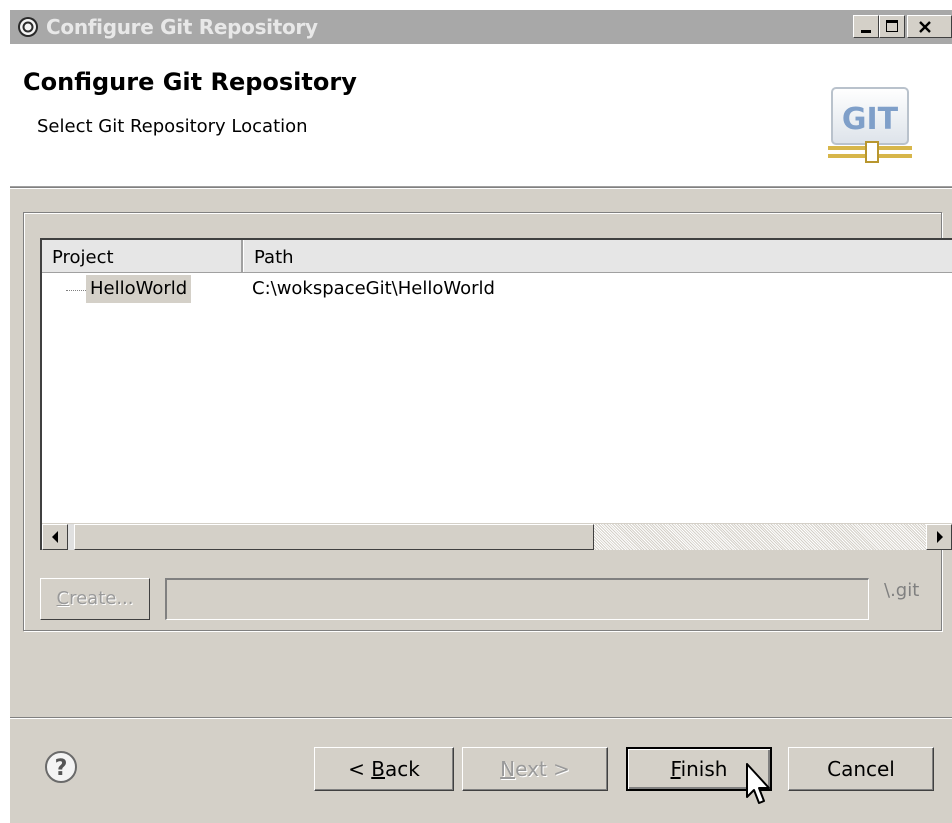 Image resolution: width=952 pixels, height=823 pixels. What do you see at coordinates (866, 31) in the screenshot?
I see `minimize-icon` at bounding box center [866, 31].